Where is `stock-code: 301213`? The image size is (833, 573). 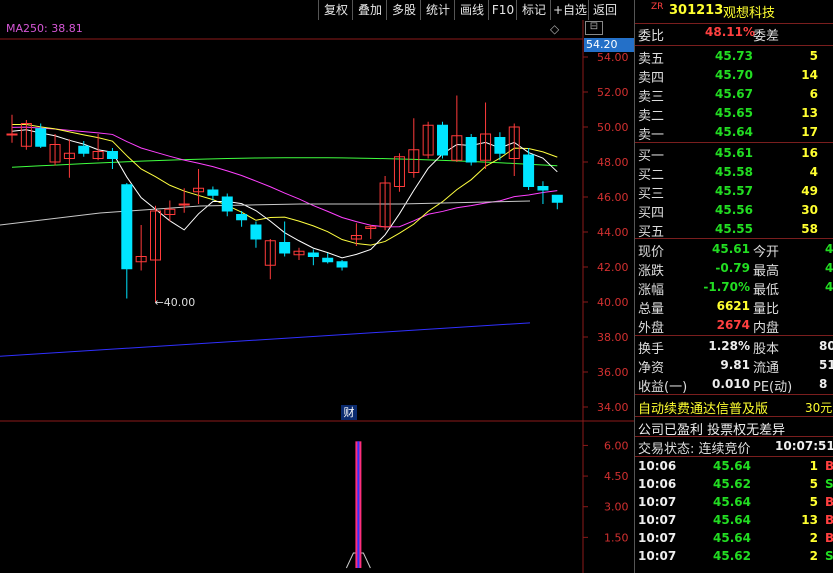 stock-code: 301213 is located at coordinates (696, 10).